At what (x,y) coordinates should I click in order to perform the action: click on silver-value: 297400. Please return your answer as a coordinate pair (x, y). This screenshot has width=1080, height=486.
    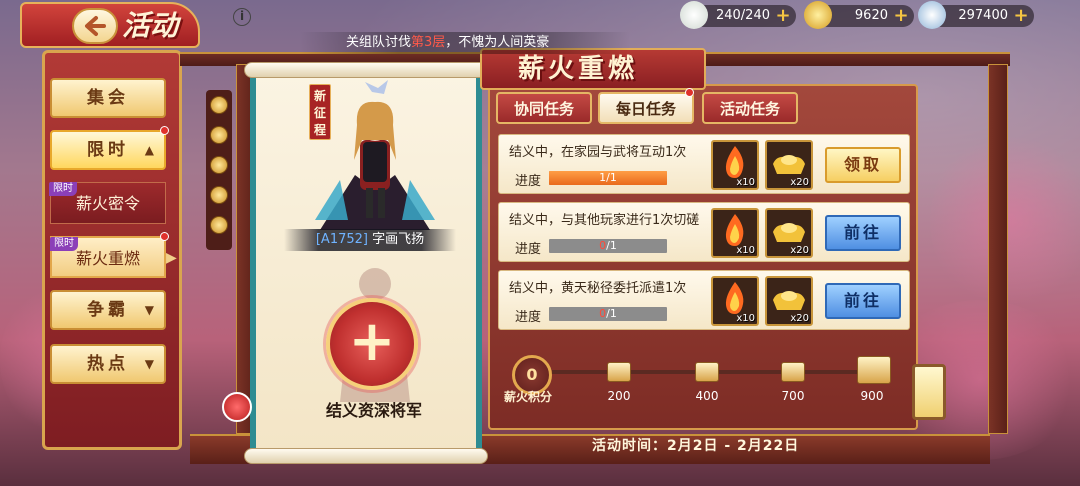
    Looking at the image, I should click on (983, 15).